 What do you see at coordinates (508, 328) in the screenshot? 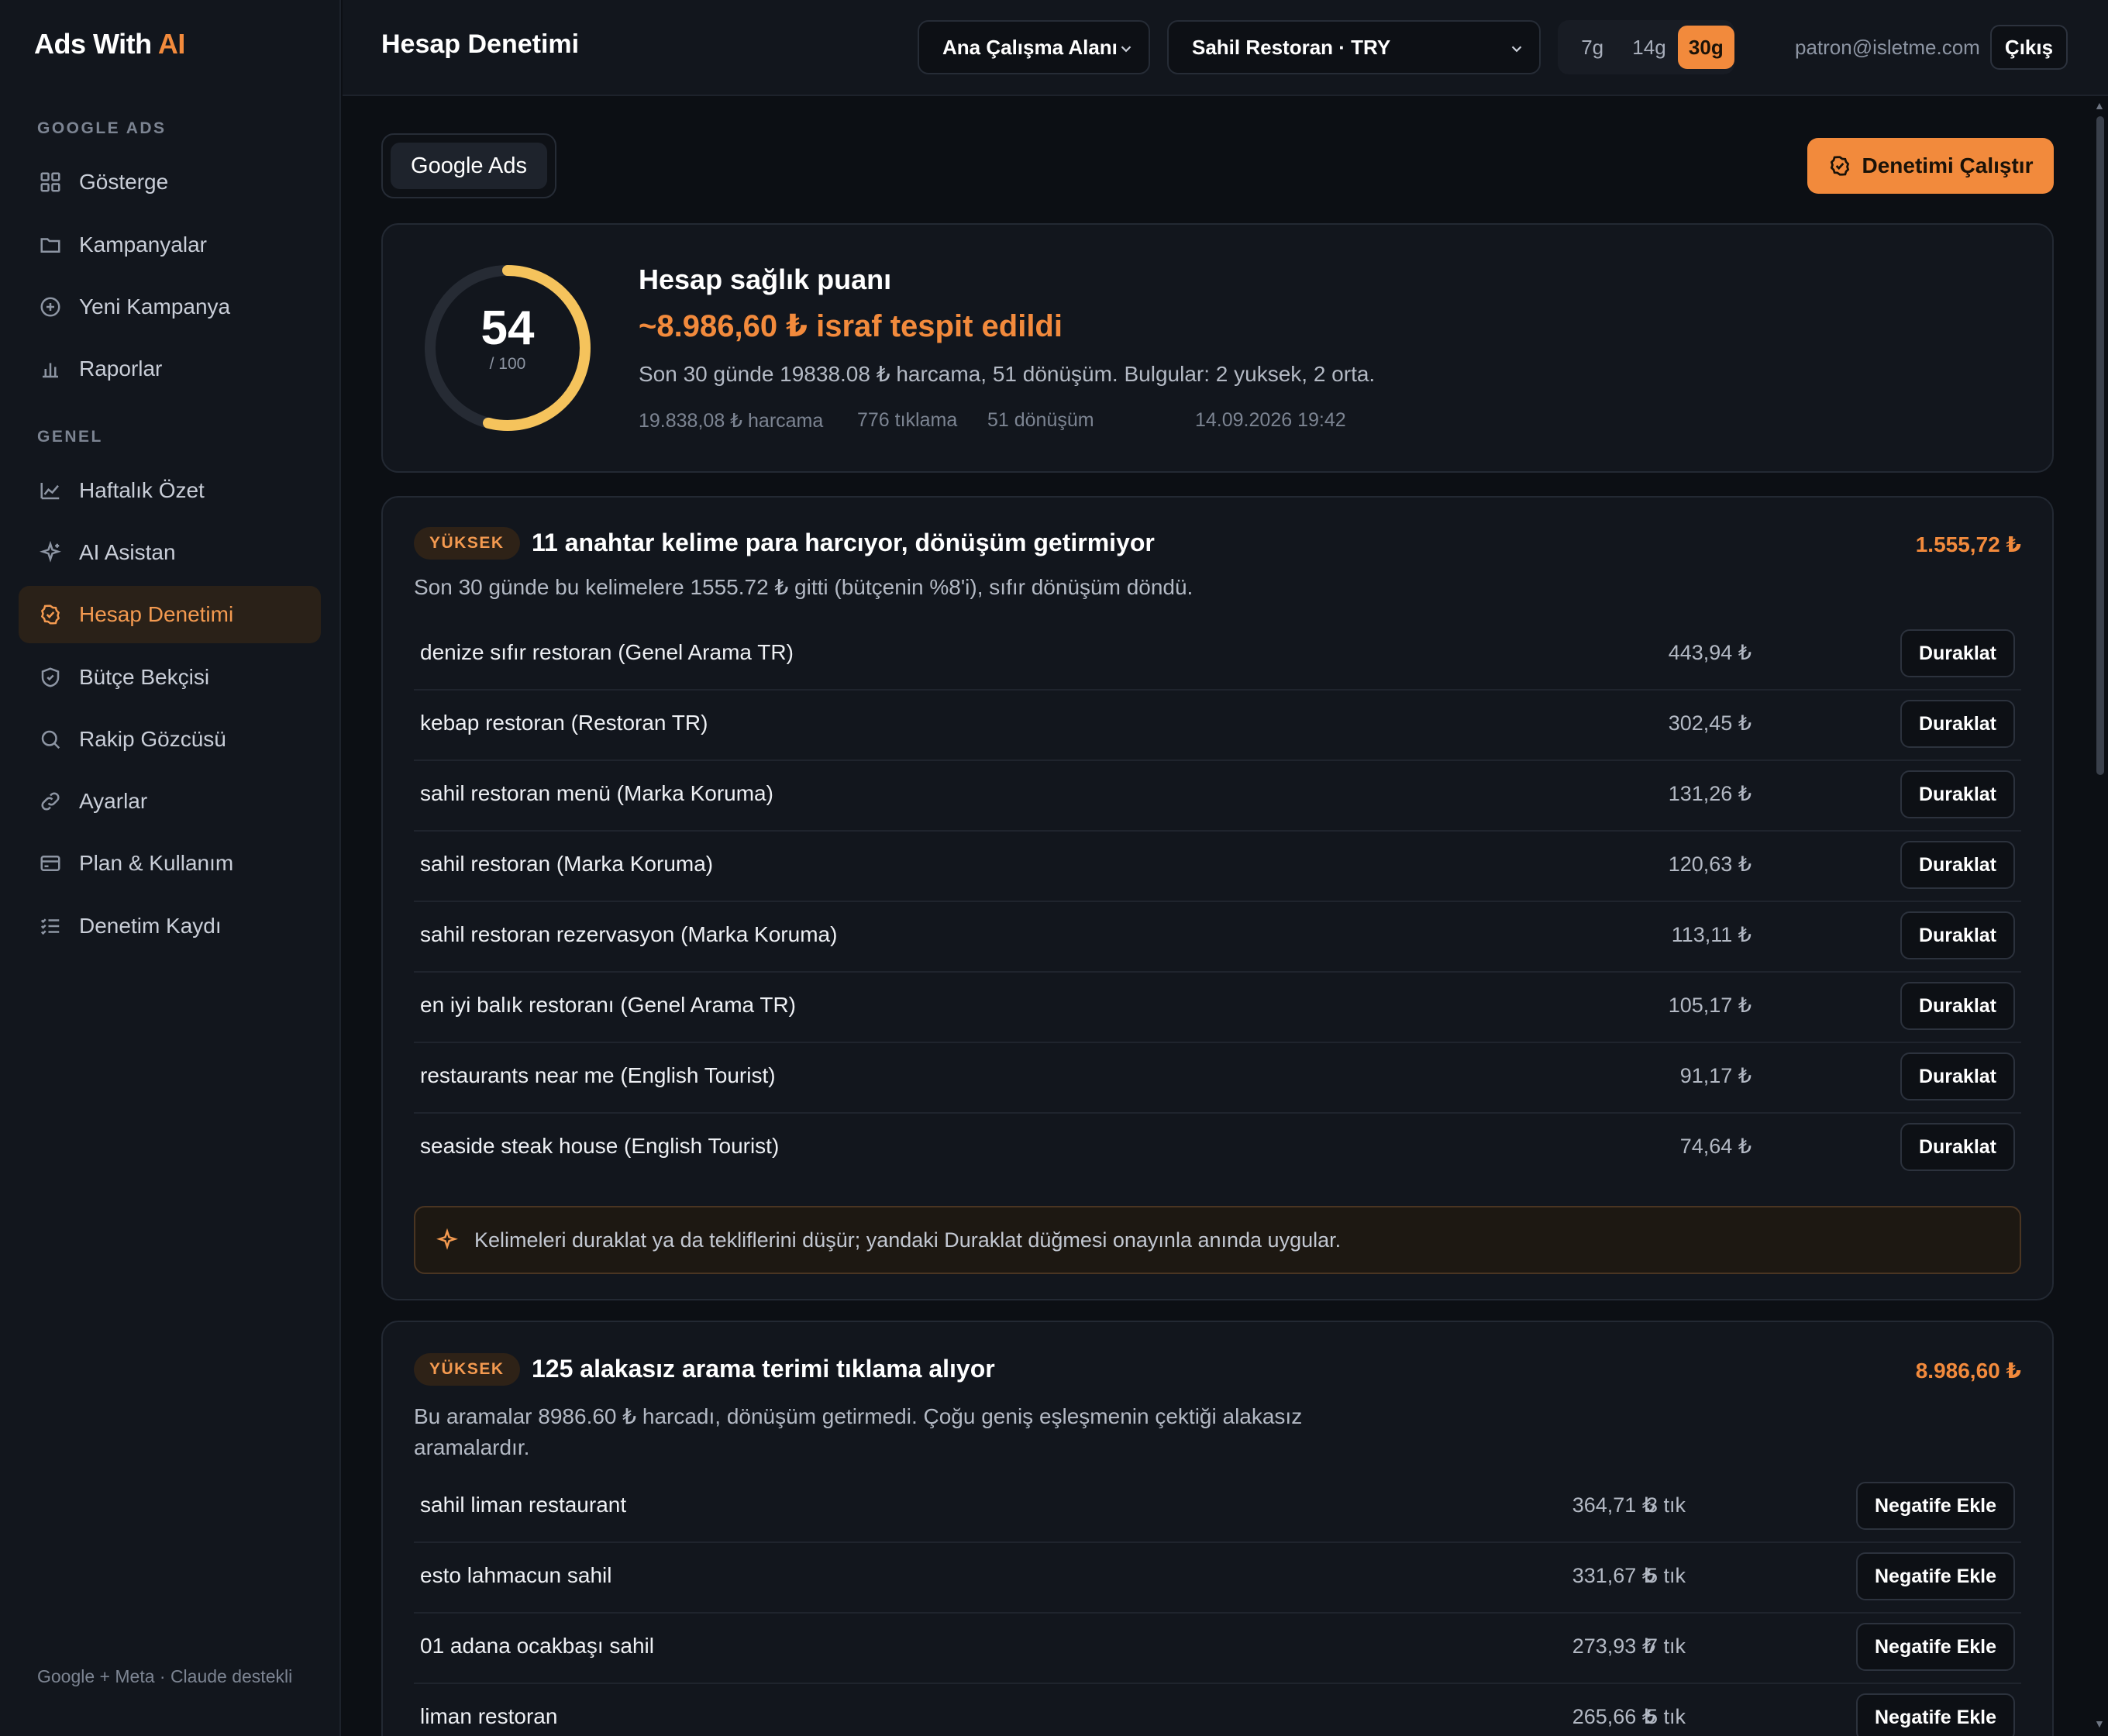
I see `health-score-value: 54` at bounding box center [508, 328].